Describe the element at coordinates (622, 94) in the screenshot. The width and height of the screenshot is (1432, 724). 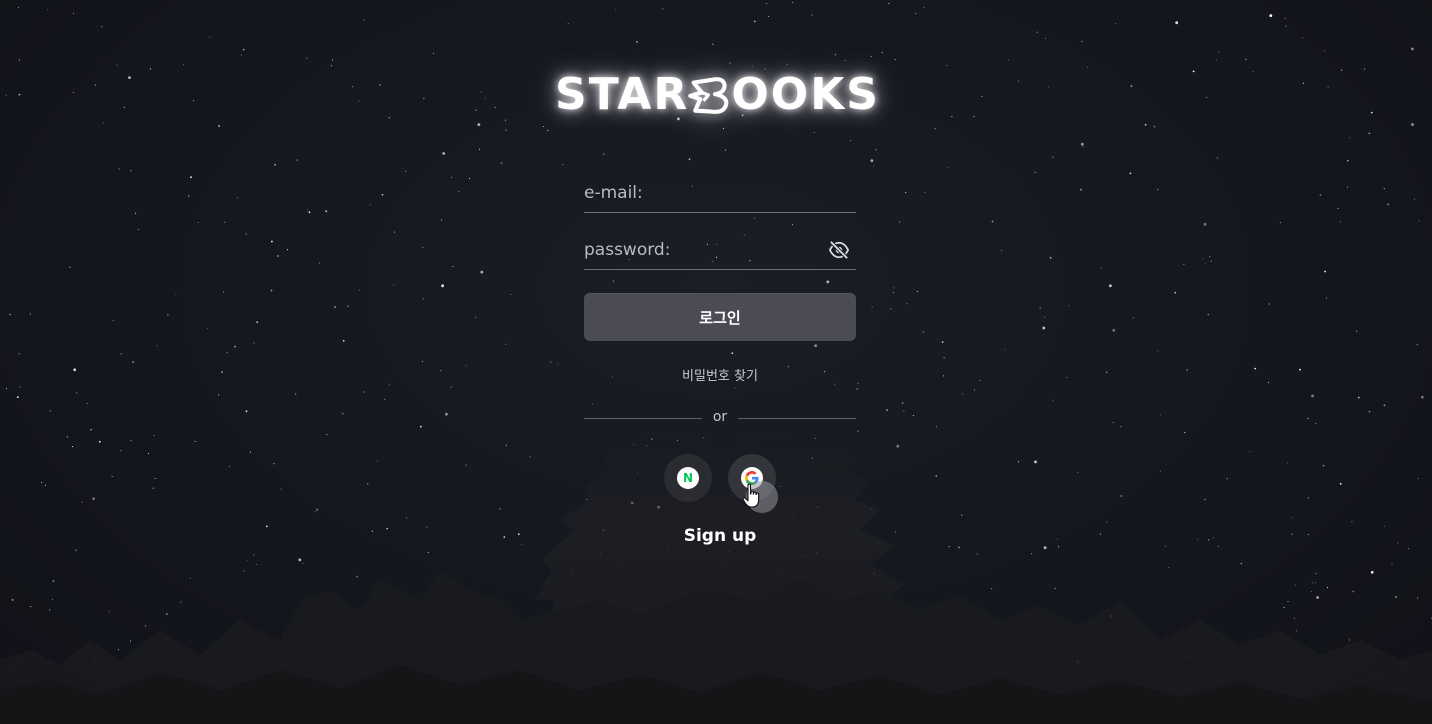
I see `logo-text-star: STAR` at that location.